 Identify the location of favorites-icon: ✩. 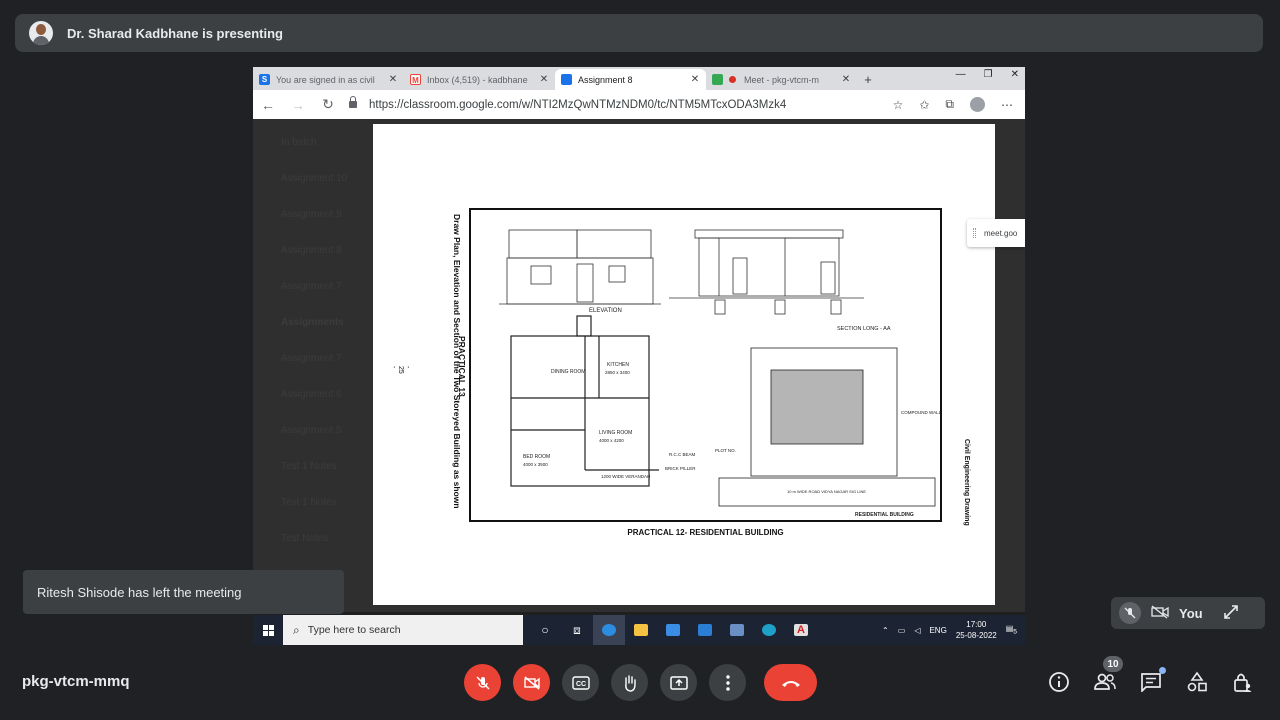
(924, 105).